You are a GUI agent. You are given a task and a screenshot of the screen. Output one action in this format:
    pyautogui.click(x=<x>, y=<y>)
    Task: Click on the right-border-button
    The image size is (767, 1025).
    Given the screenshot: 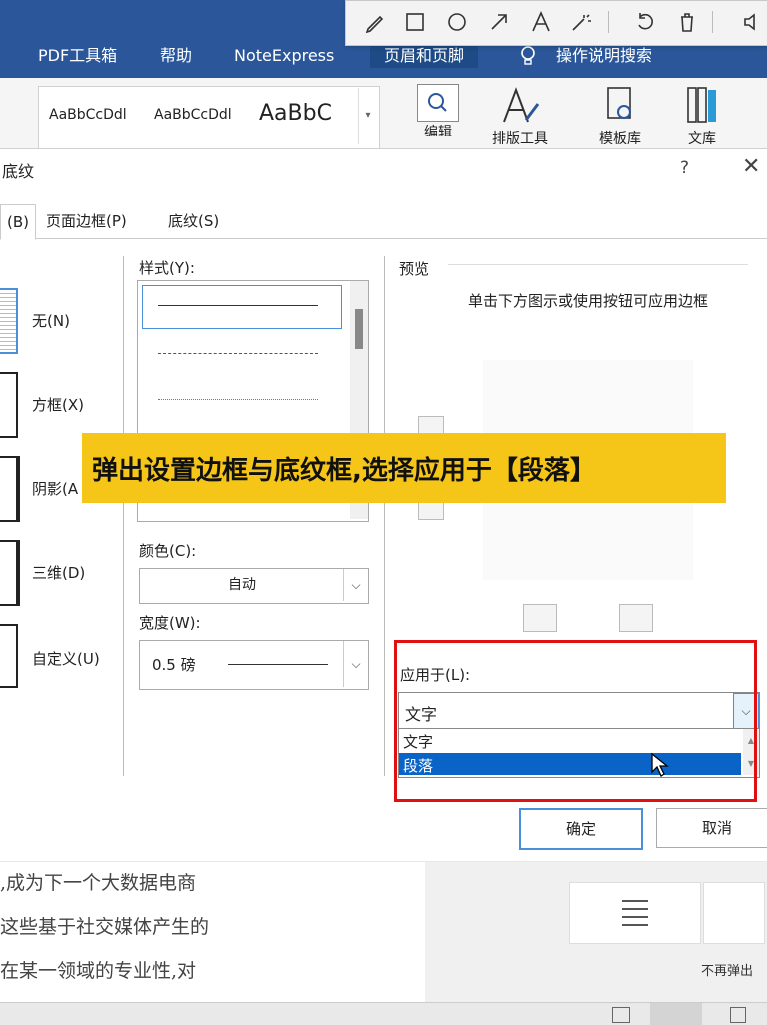 What is the action you would take?
    pyautogui.click(x=636, y=618)
    